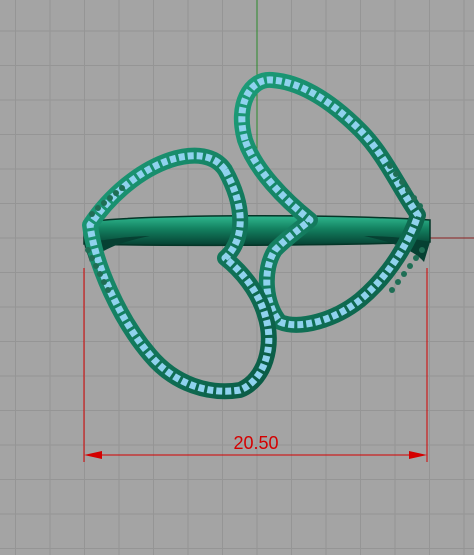  Describe the element at coordinates (255, 443) in the screenshot. I see `dimension-value: 20.50` at that location.